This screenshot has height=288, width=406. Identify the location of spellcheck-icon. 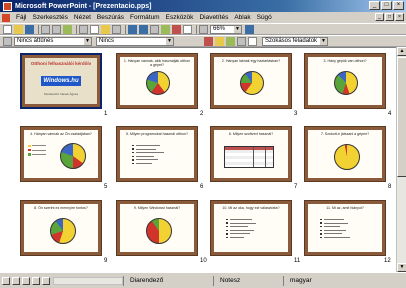
(67, 29).